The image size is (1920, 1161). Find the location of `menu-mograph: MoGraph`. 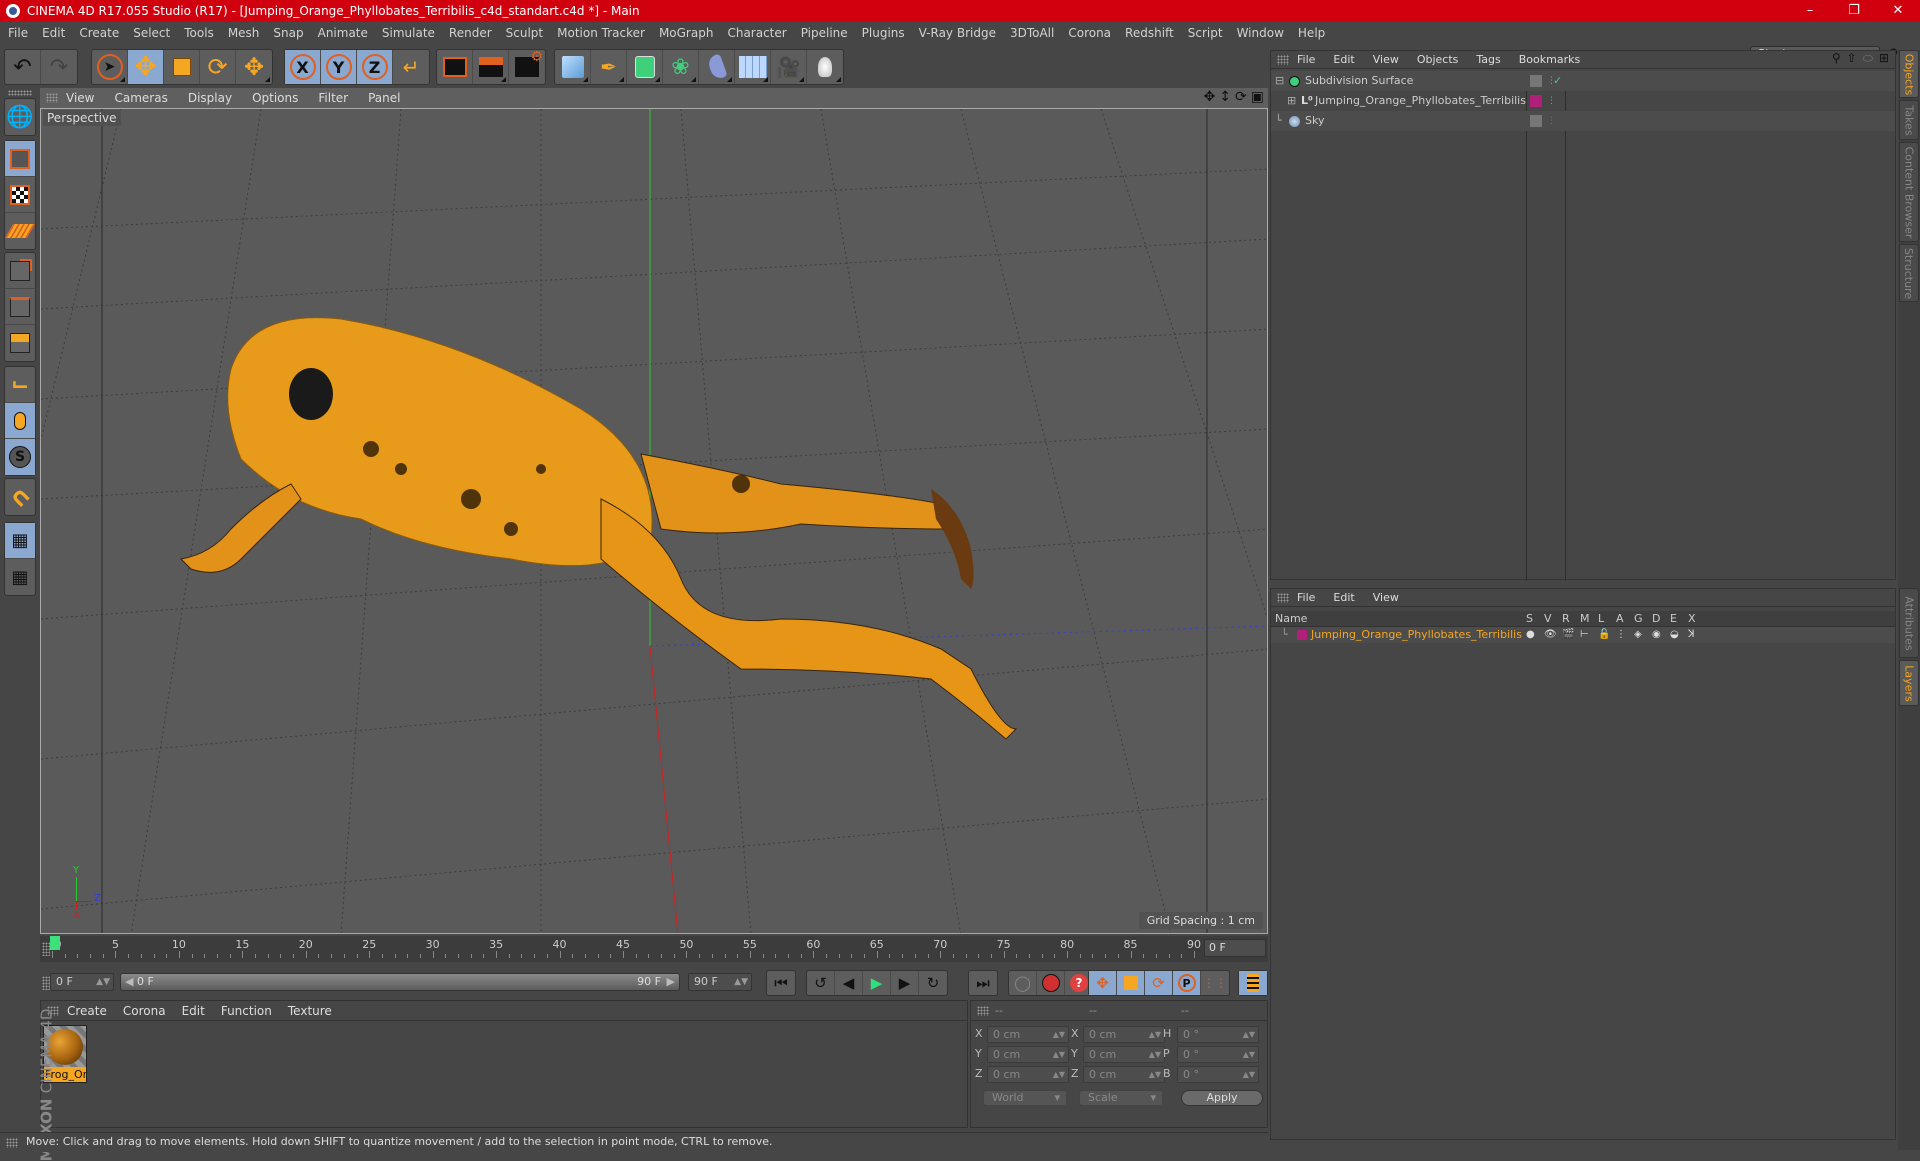

menu-mograph: MoGraph is located at coordinates (686, 33).